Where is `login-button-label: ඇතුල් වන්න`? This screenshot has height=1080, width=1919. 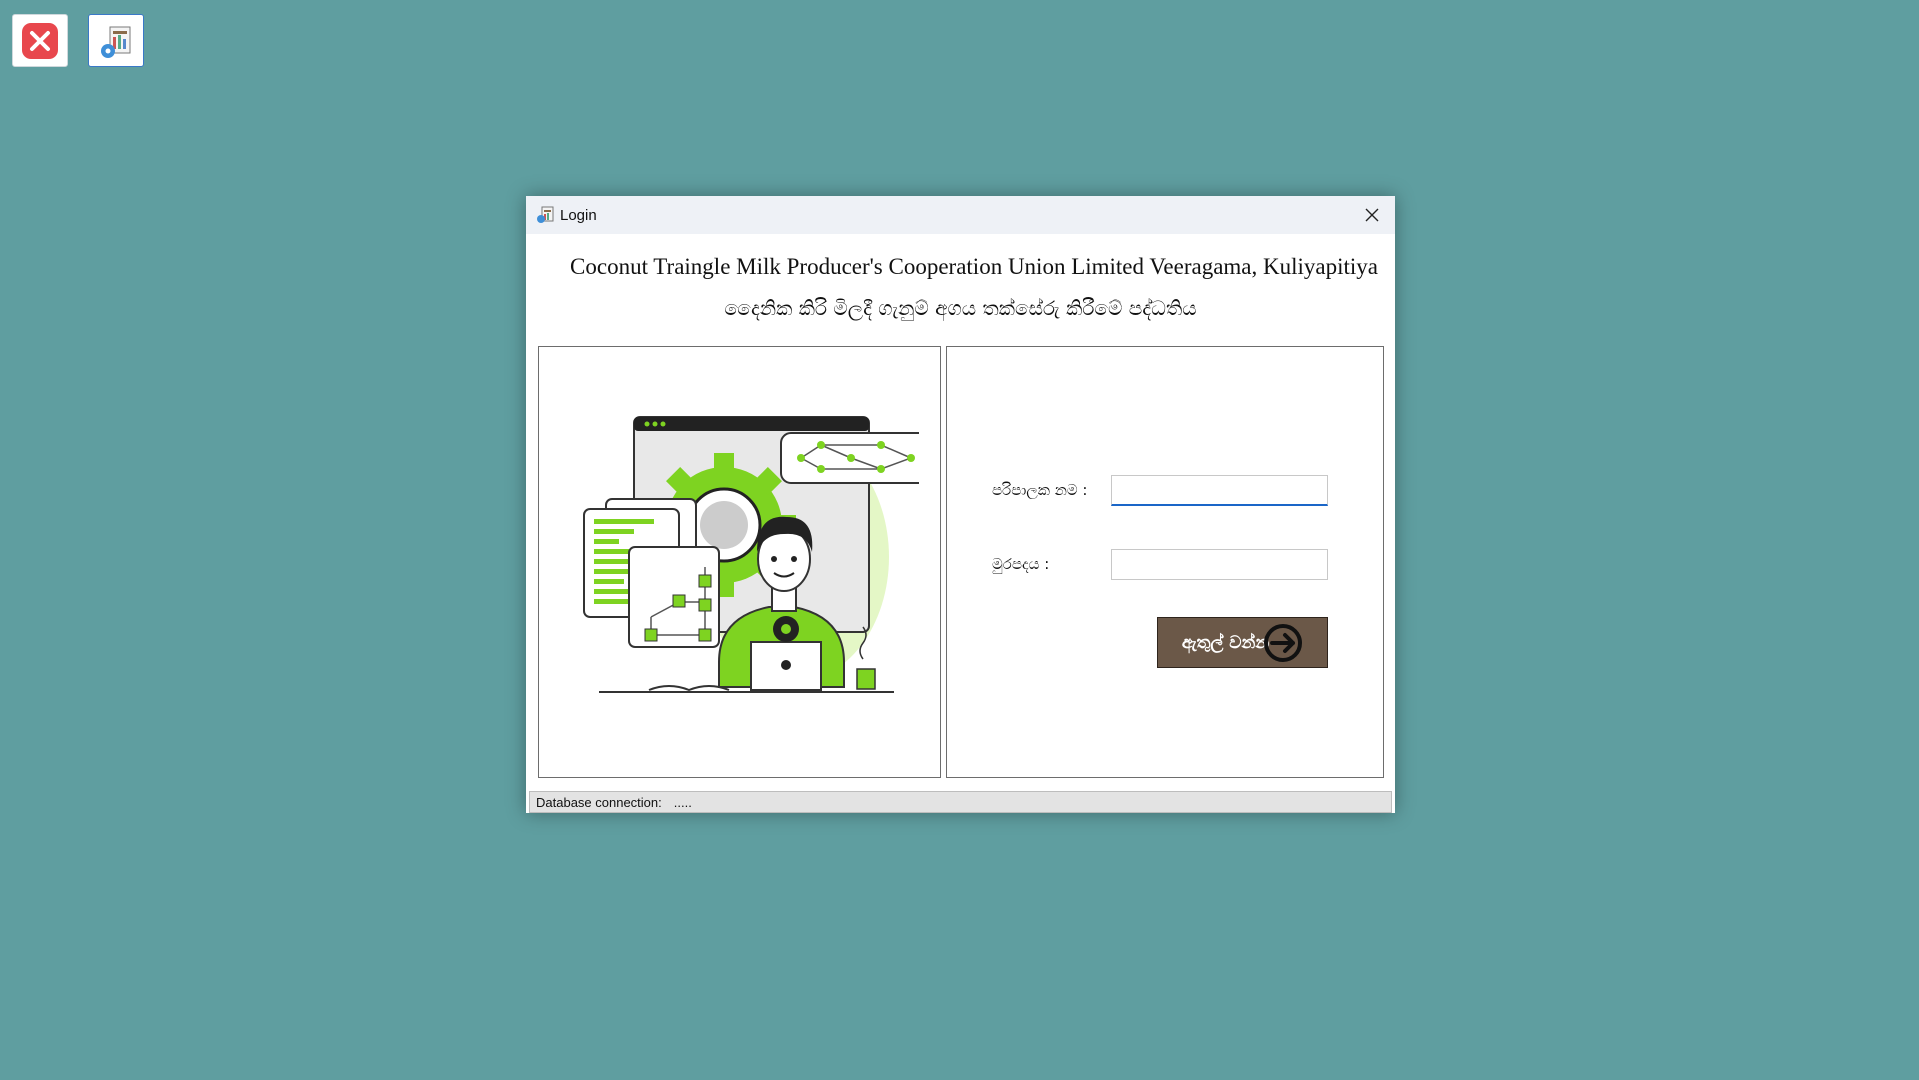 login-button-label: ඇතුල් වන්න is located at coordinates (1225, 642).